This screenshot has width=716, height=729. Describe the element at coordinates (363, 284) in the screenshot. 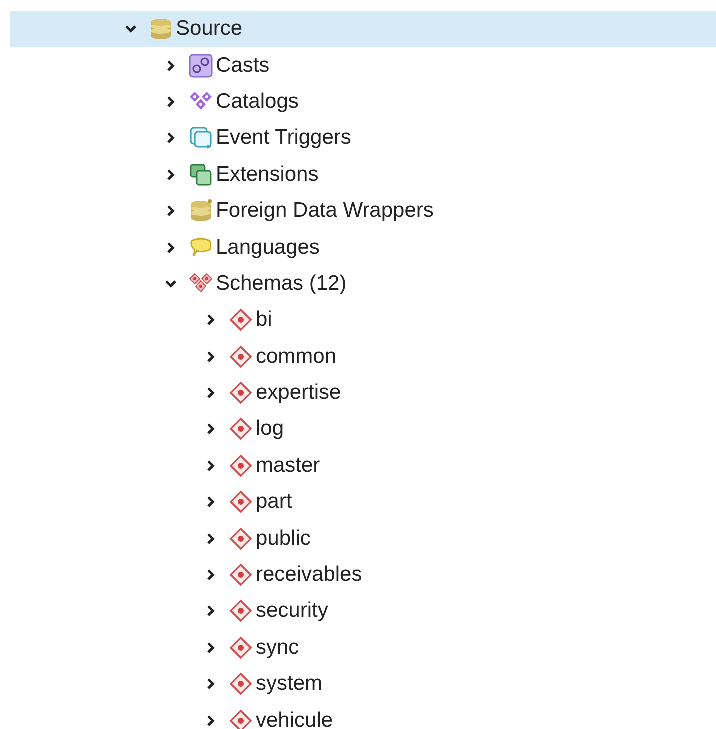

I see `tree-row: Schemas (12)` at that location.